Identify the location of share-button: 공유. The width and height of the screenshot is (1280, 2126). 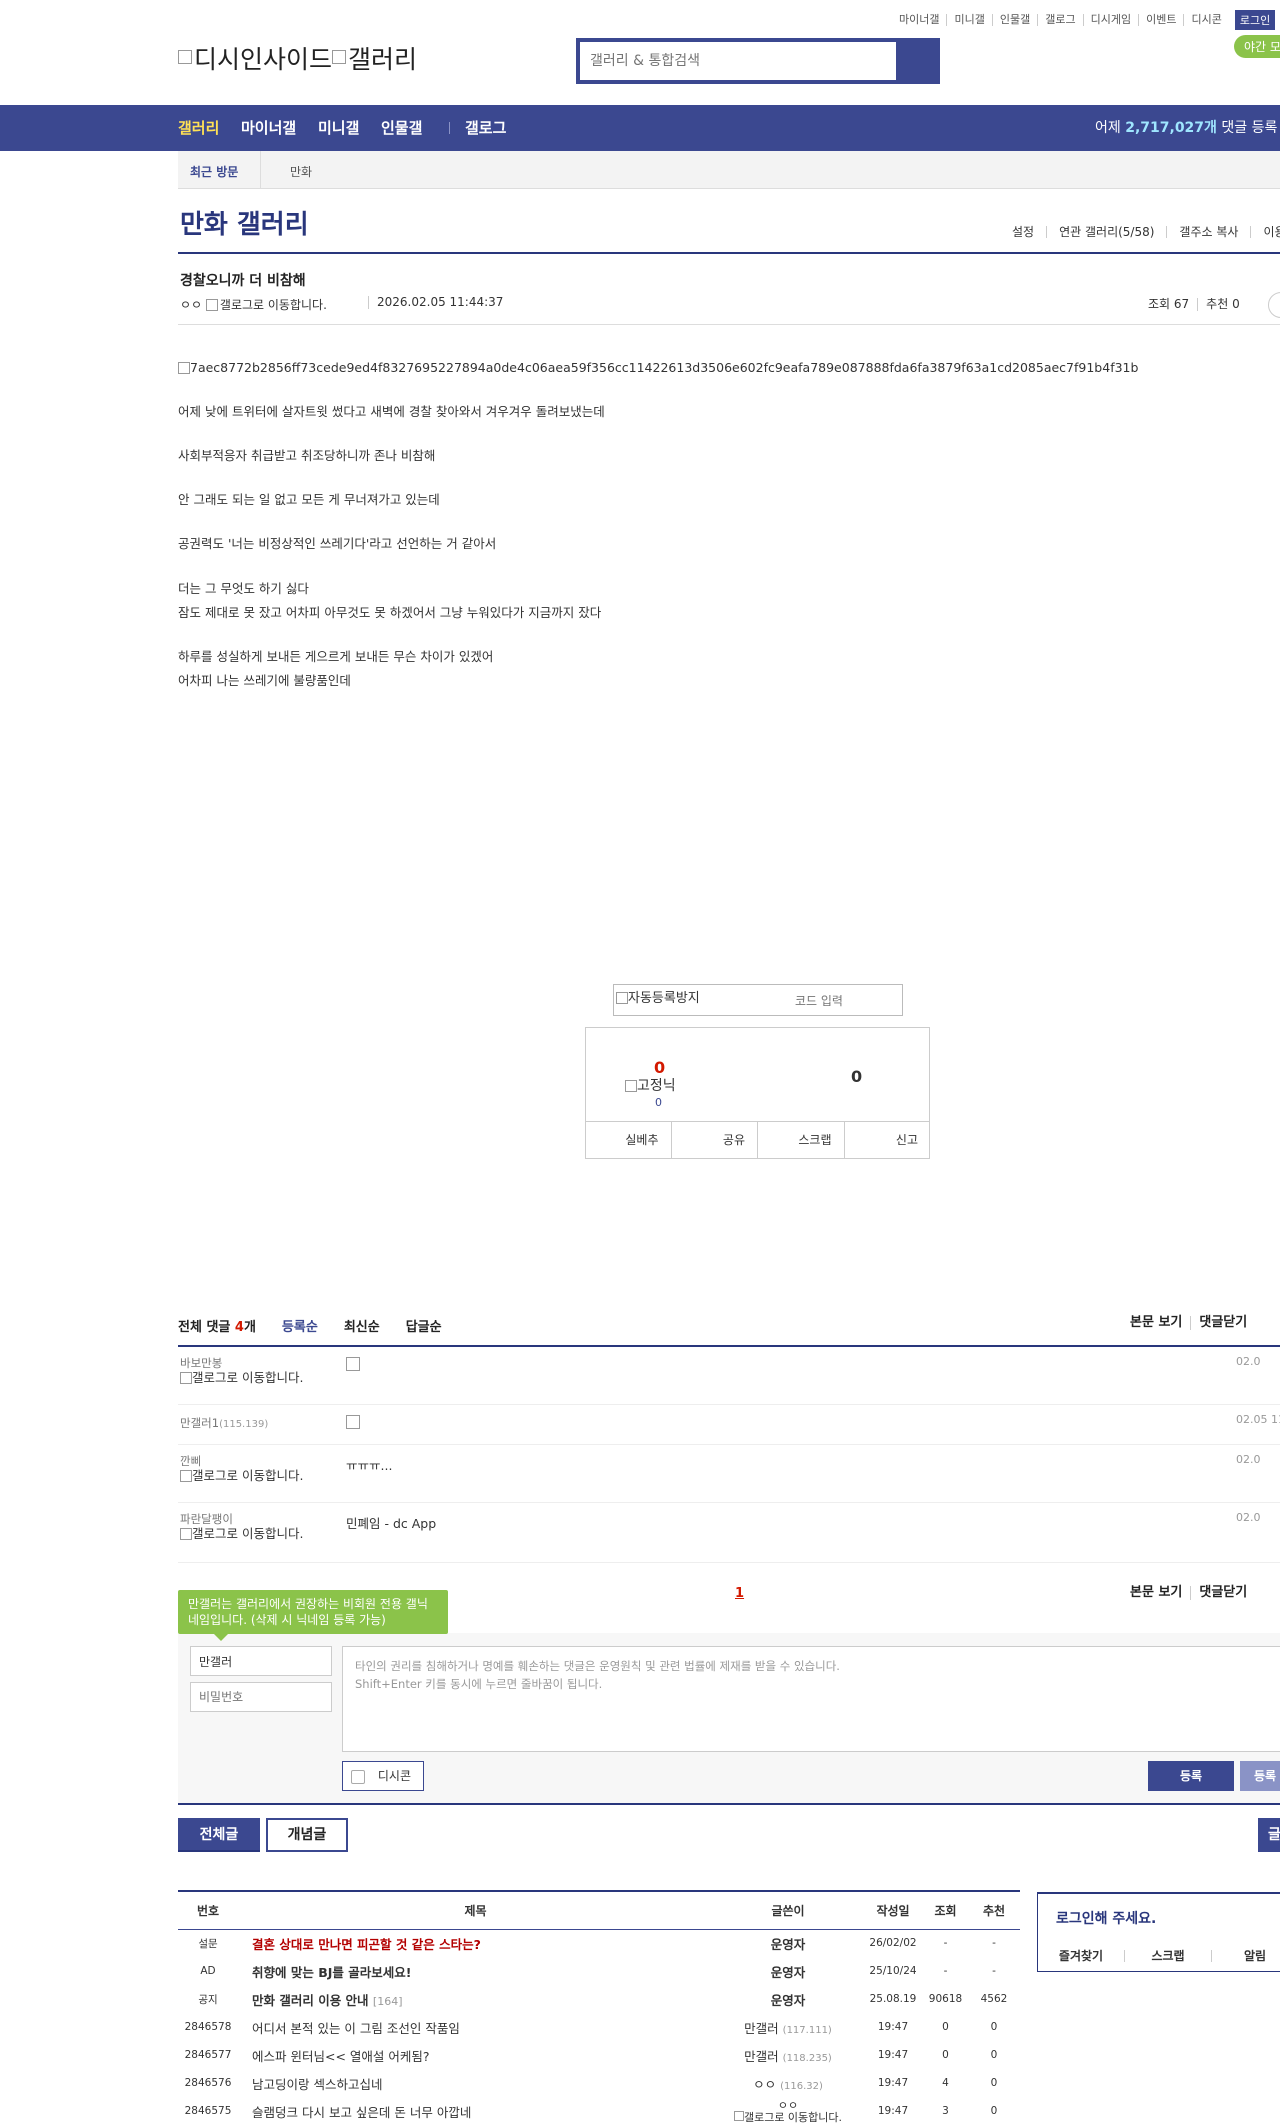
(714, 1140).